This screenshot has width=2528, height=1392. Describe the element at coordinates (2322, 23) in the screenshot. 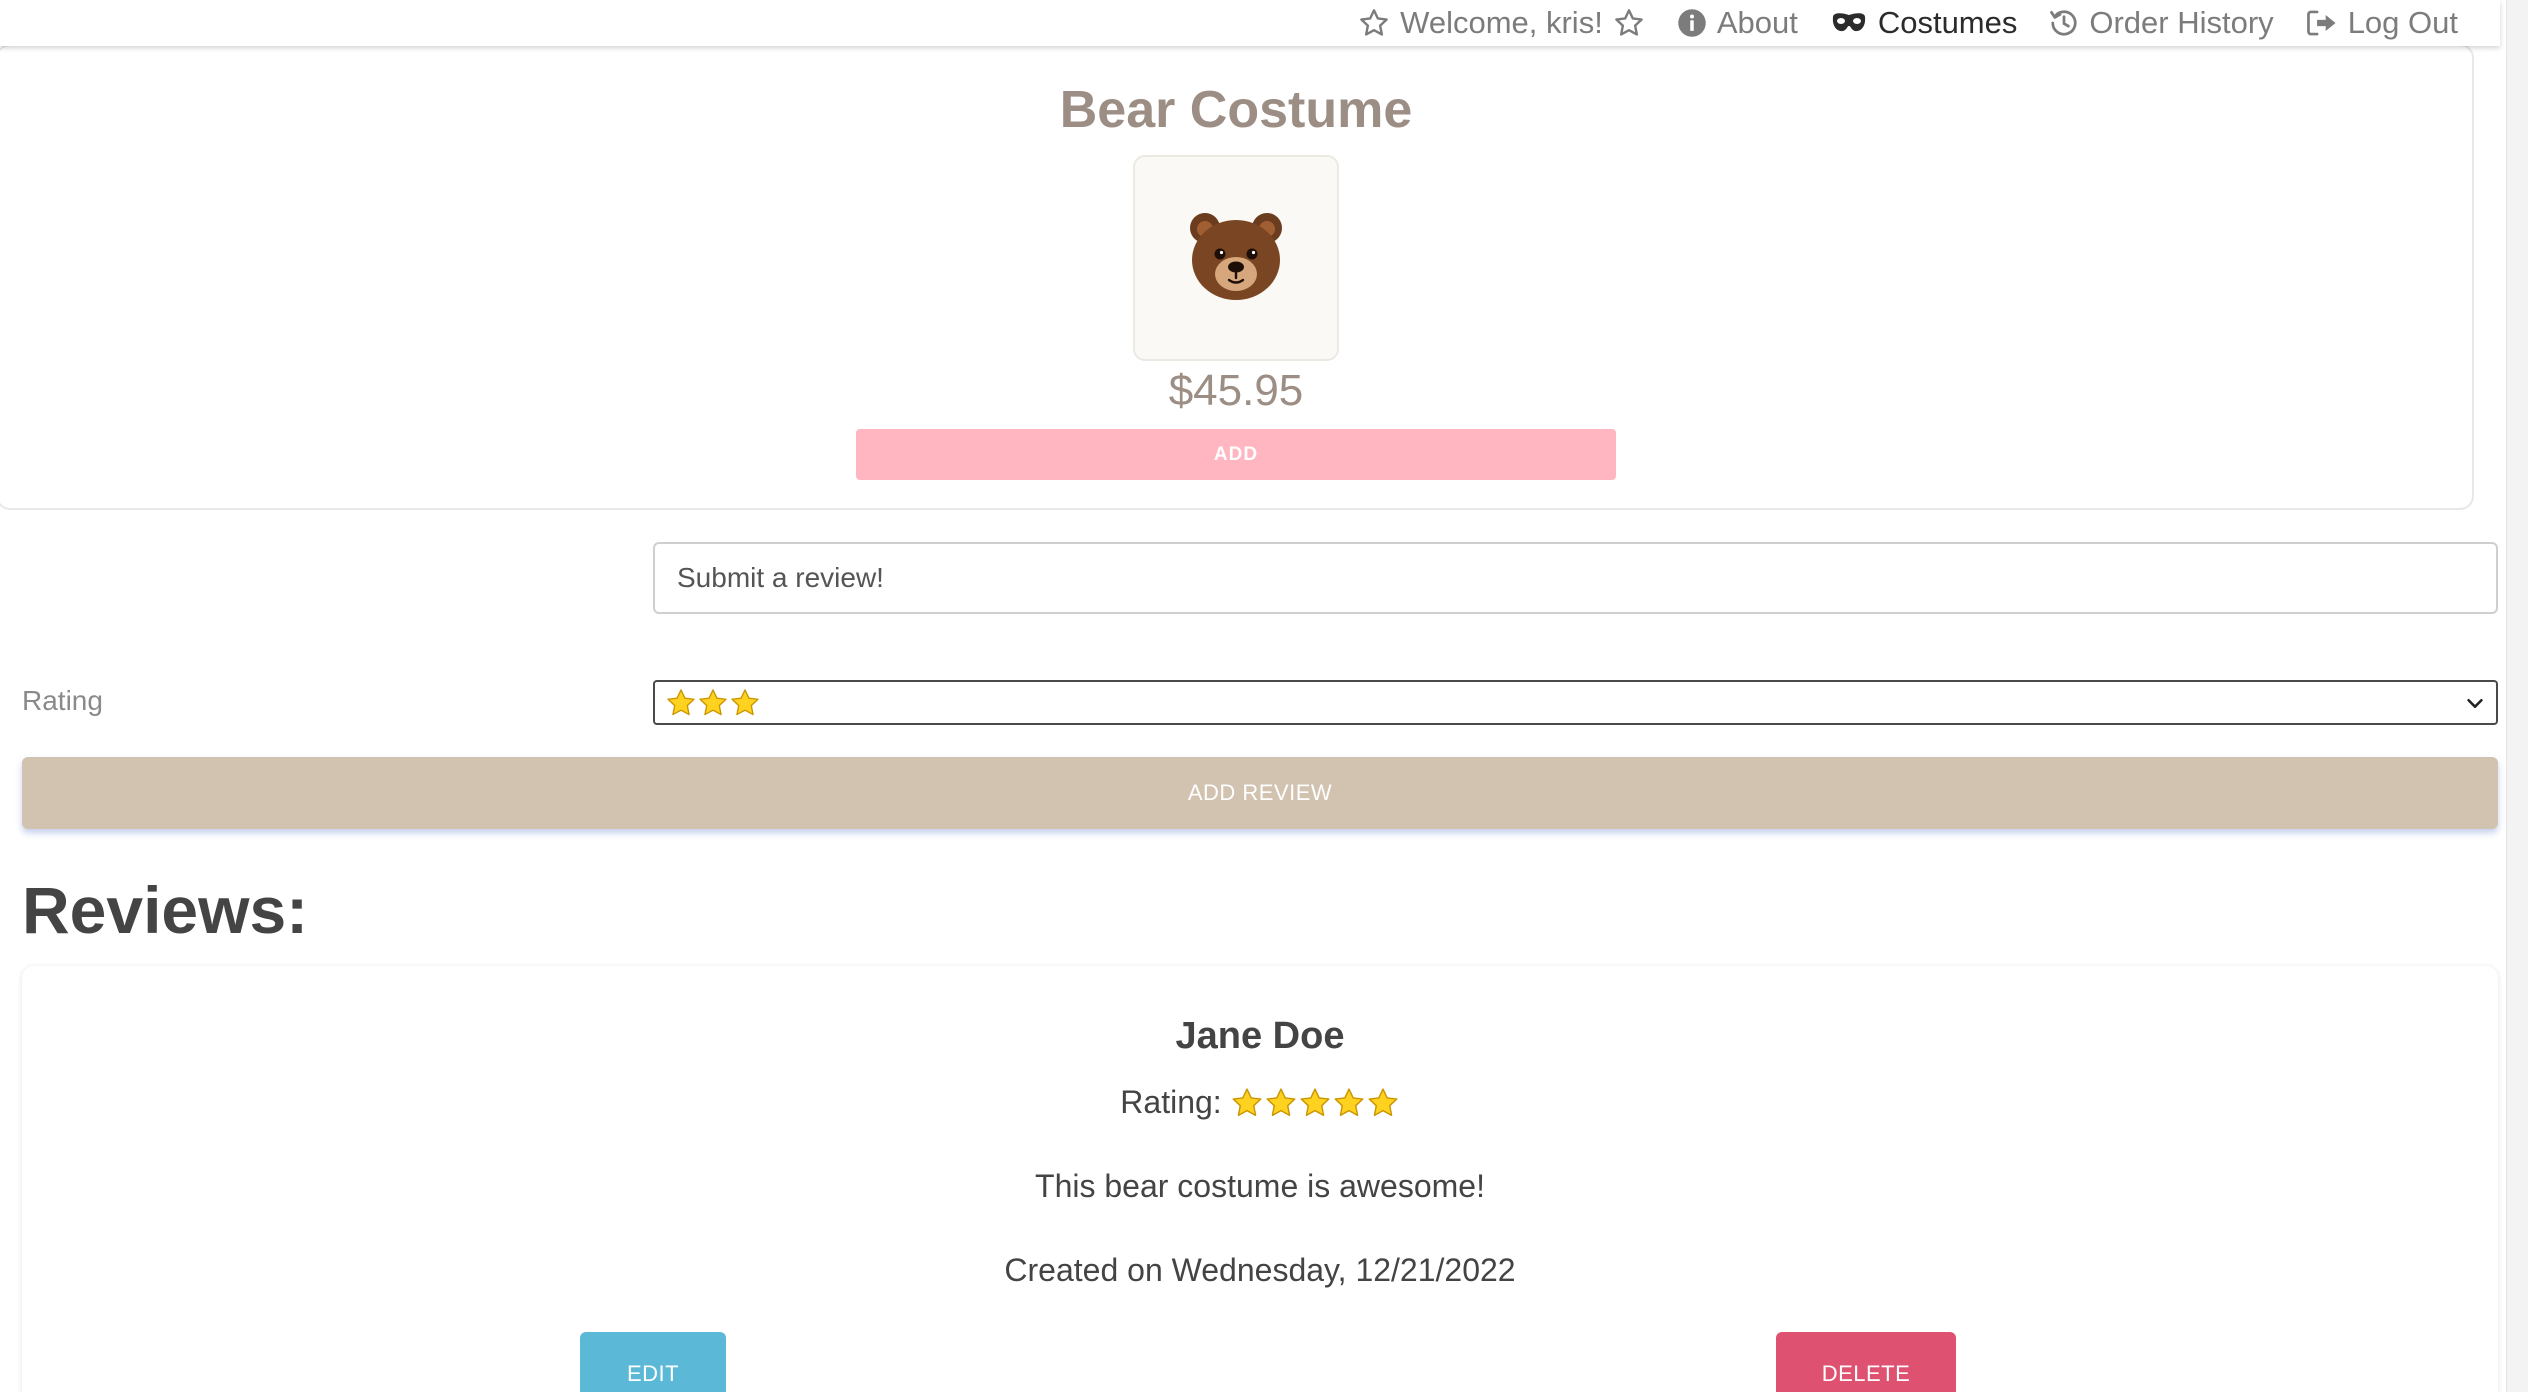

I see `sign-out-icon` at that location.